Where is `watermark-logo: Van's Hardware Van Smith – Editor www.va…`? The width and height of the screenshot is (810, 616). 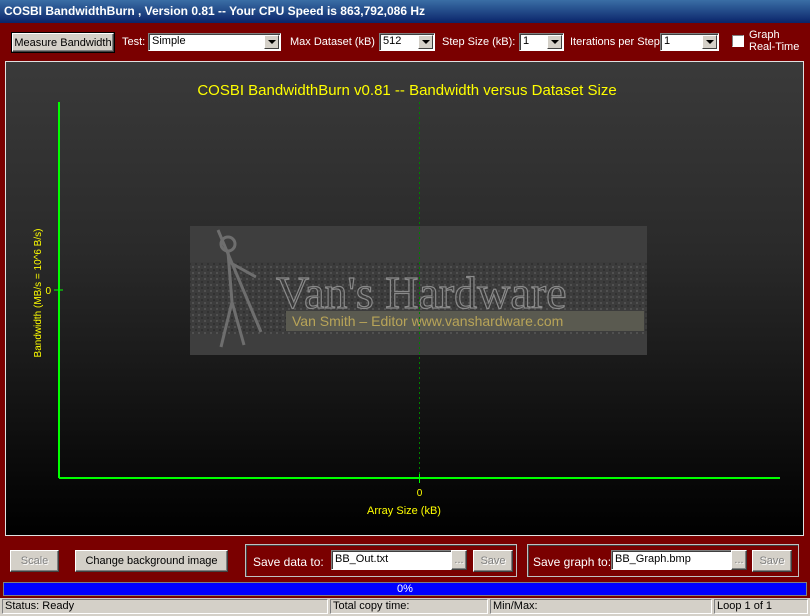 watermark-logo: Van's Hardware Van Smith – Editor www.va… is located at coordinates (418, 290).